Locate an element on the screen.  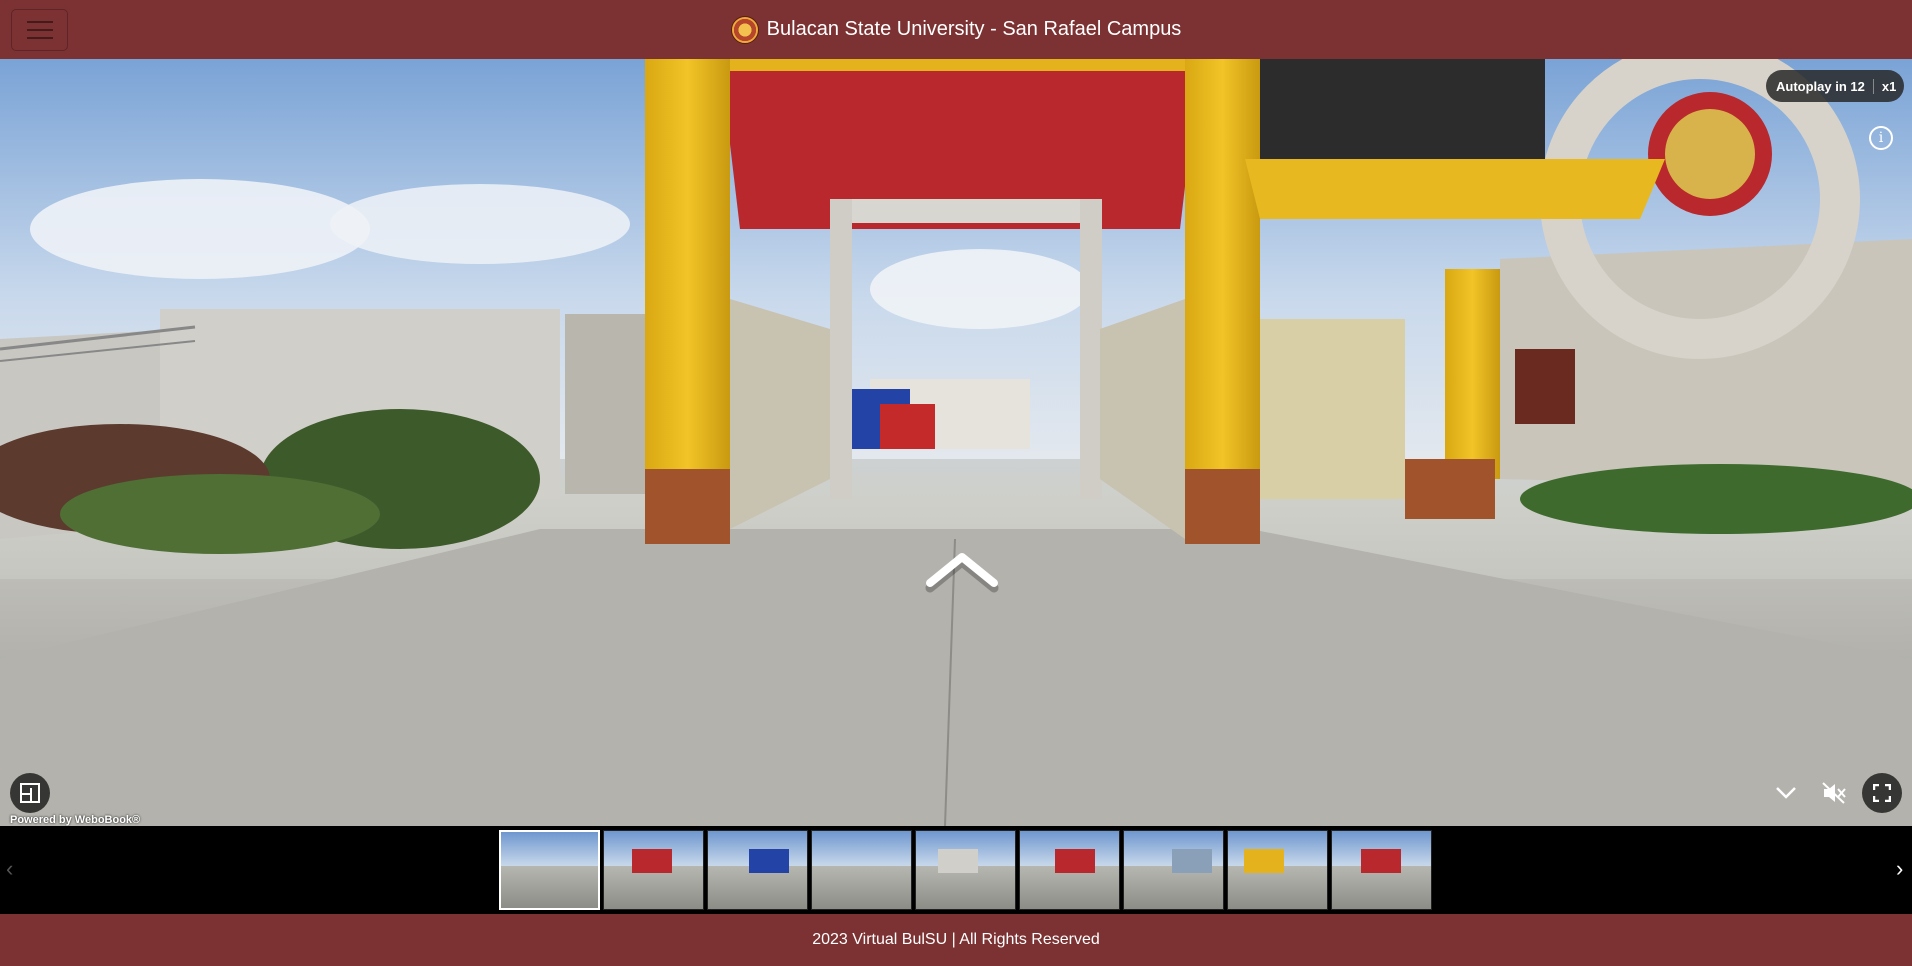
floor-plan-button is located at coordinates (30, 793).